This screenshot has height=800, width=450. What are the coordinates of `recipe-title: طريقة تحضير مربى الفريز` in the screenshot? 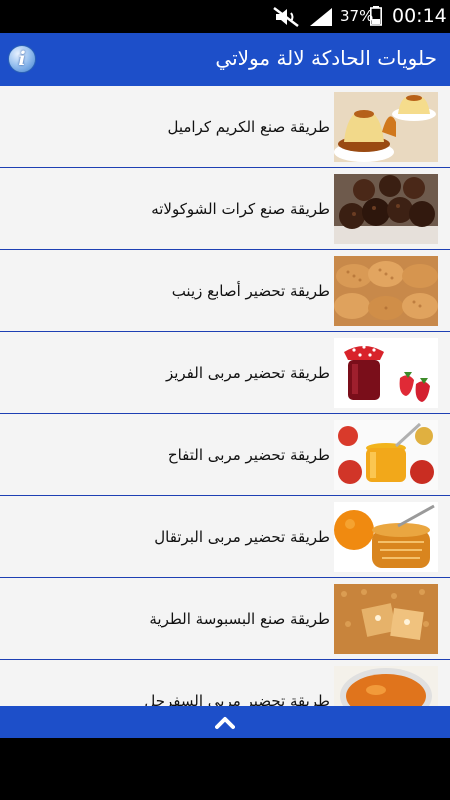 It's located at (247, 373).